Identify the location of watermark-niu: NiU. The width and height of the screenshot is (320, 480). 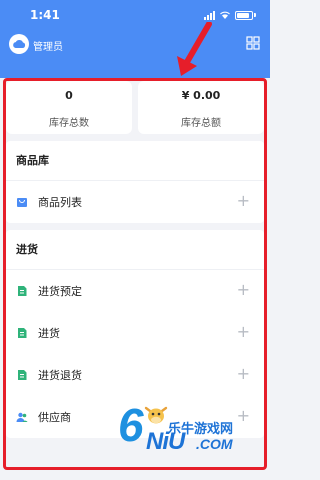
(165, 441).